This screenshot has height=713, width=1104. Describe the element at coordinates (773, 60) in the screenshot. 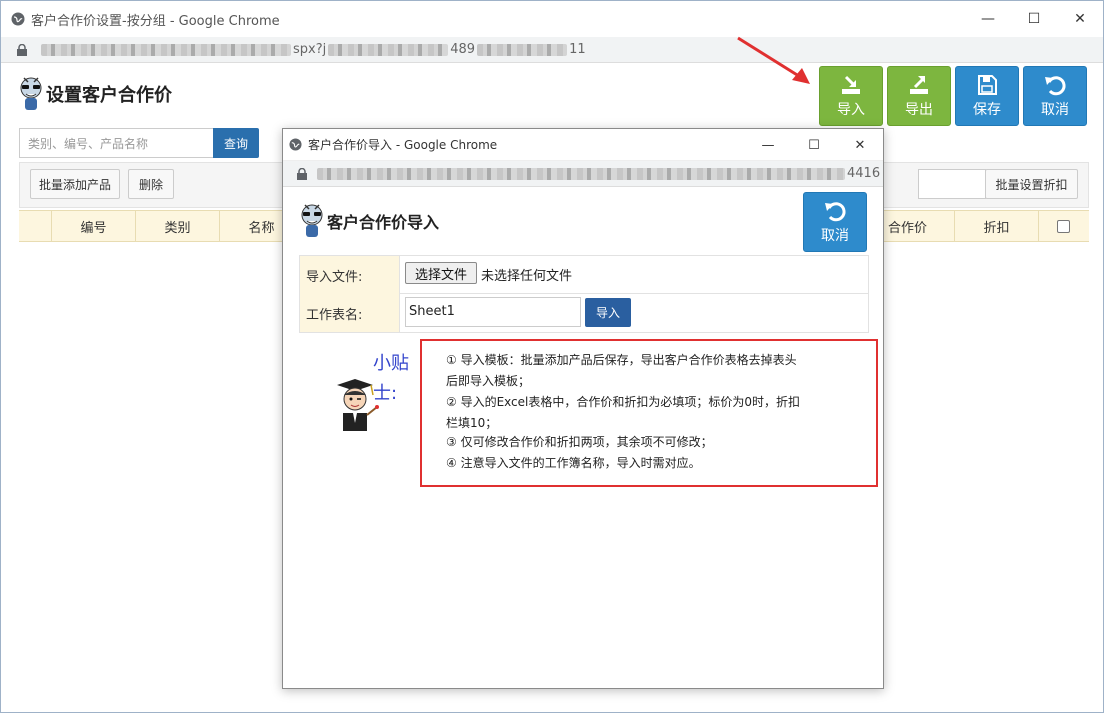

I see `red-arrow-annotation` at that location.